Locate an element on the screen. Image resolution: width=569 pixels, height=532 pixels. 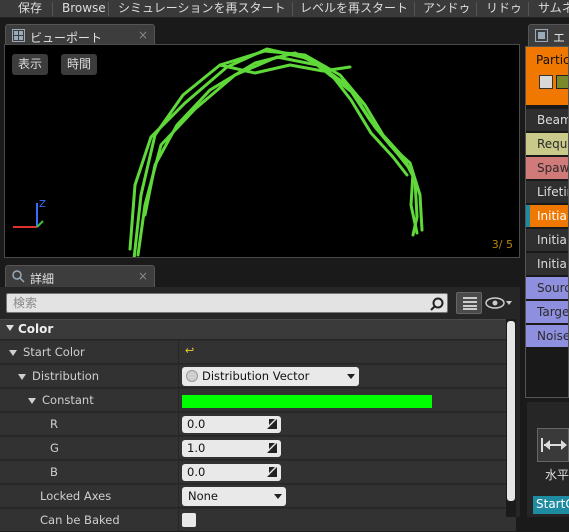
b-value: 0.0 is located at coordinates (196, 472).